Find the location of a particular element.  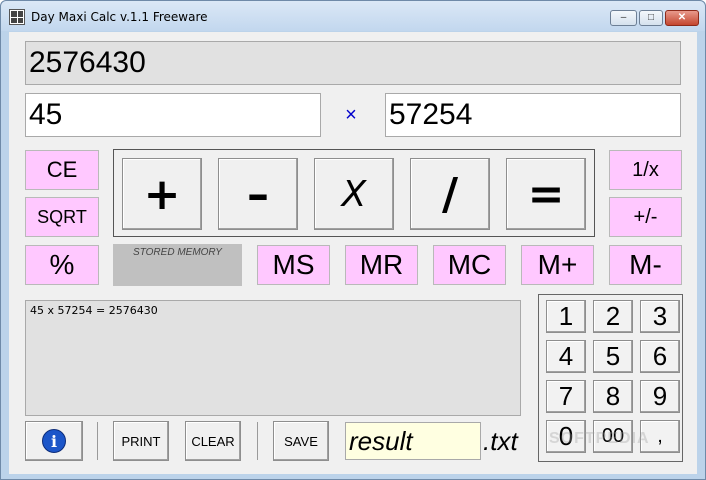

result-display: 2576430 is located at coordinates (353, 63).